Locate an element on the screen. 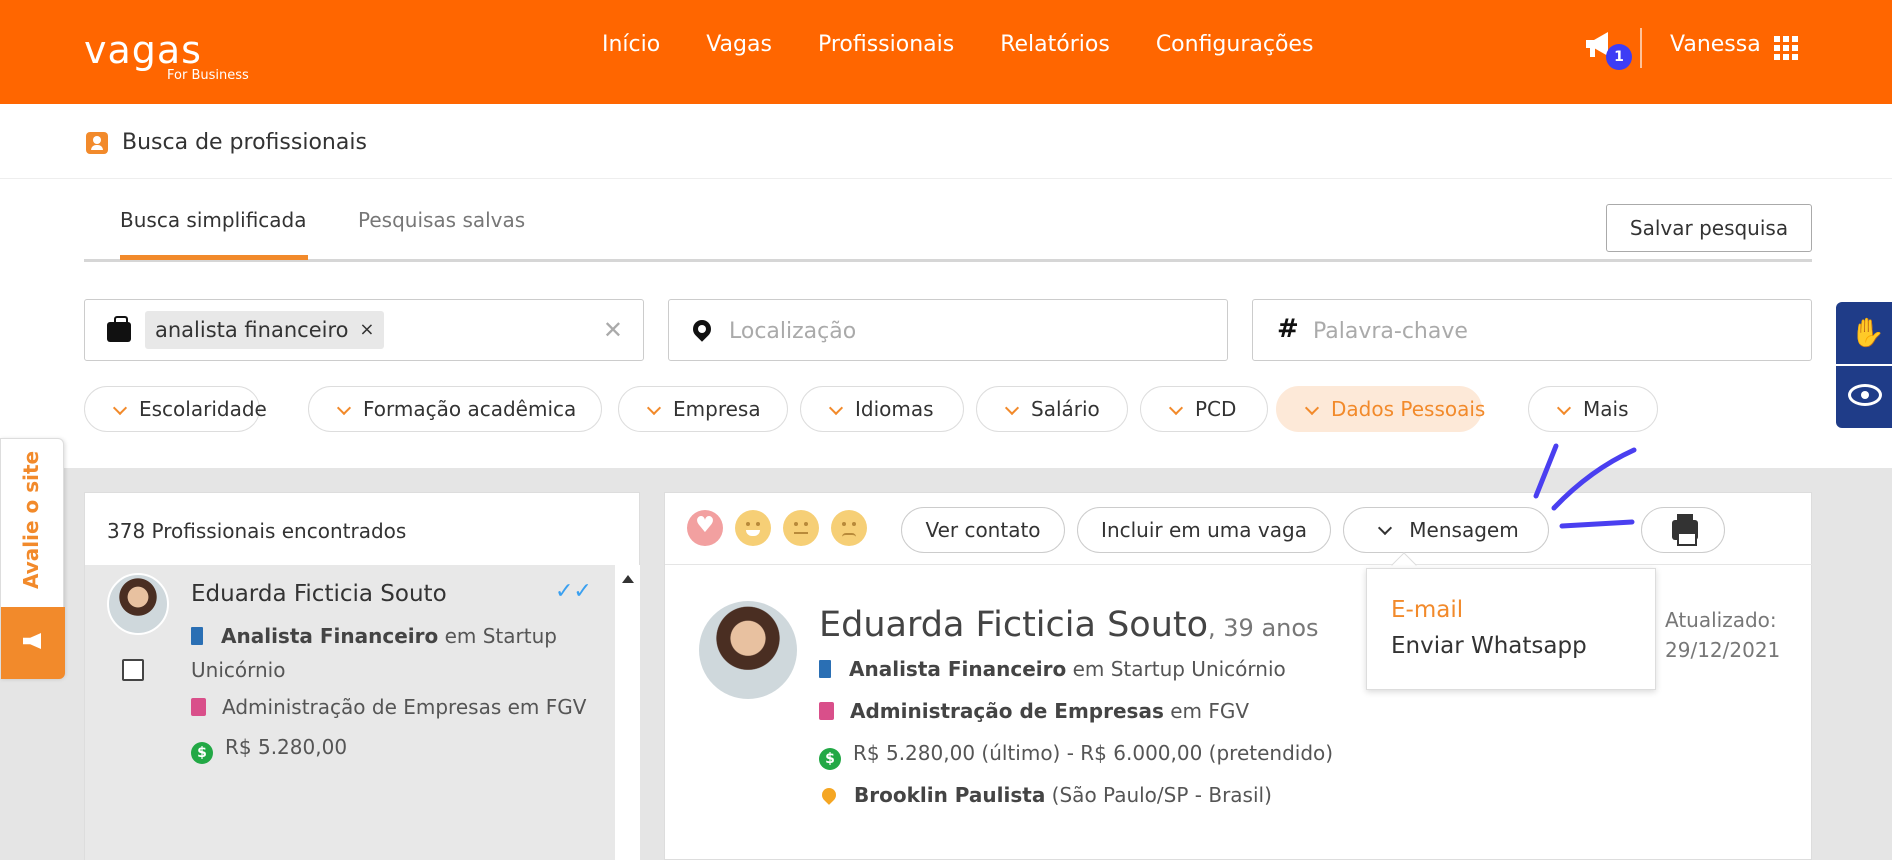 This screenshot has height=860, width=1892. logo-subtitle: For Business is located at coordinates (208, 75).